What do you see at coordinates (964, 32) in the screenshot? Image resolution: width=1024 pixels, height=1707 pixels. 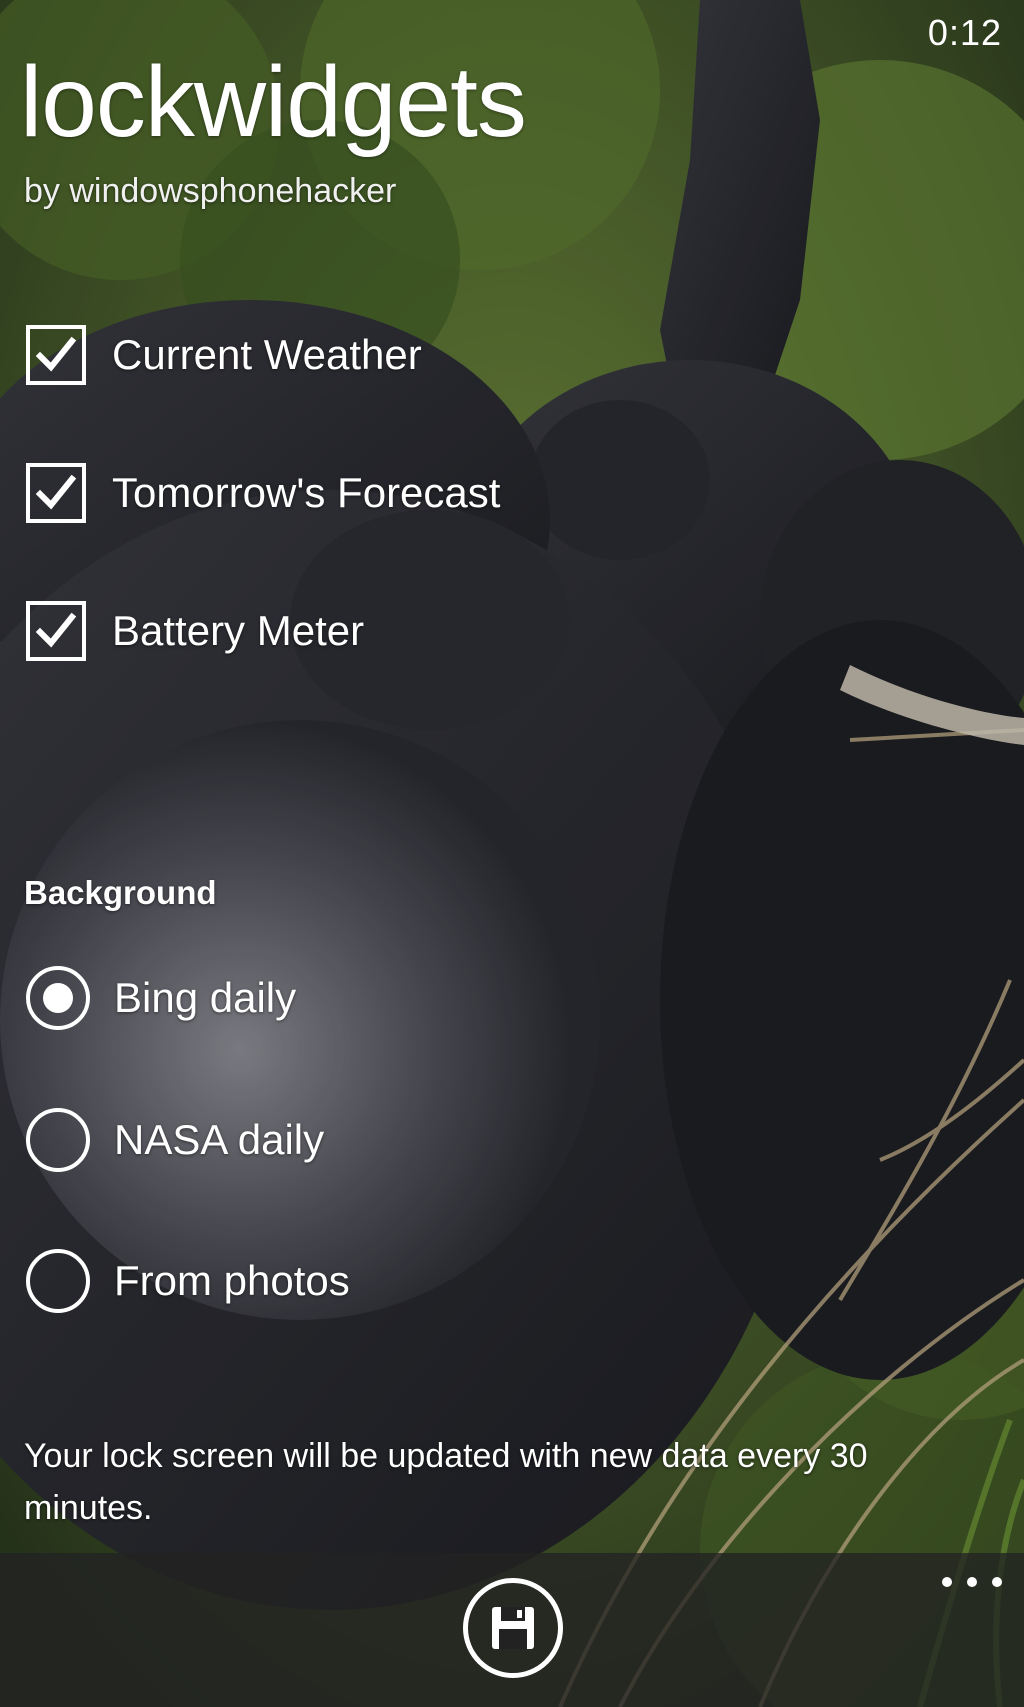 I see `status-clock: 0:12` at bounding box center [964, 32].